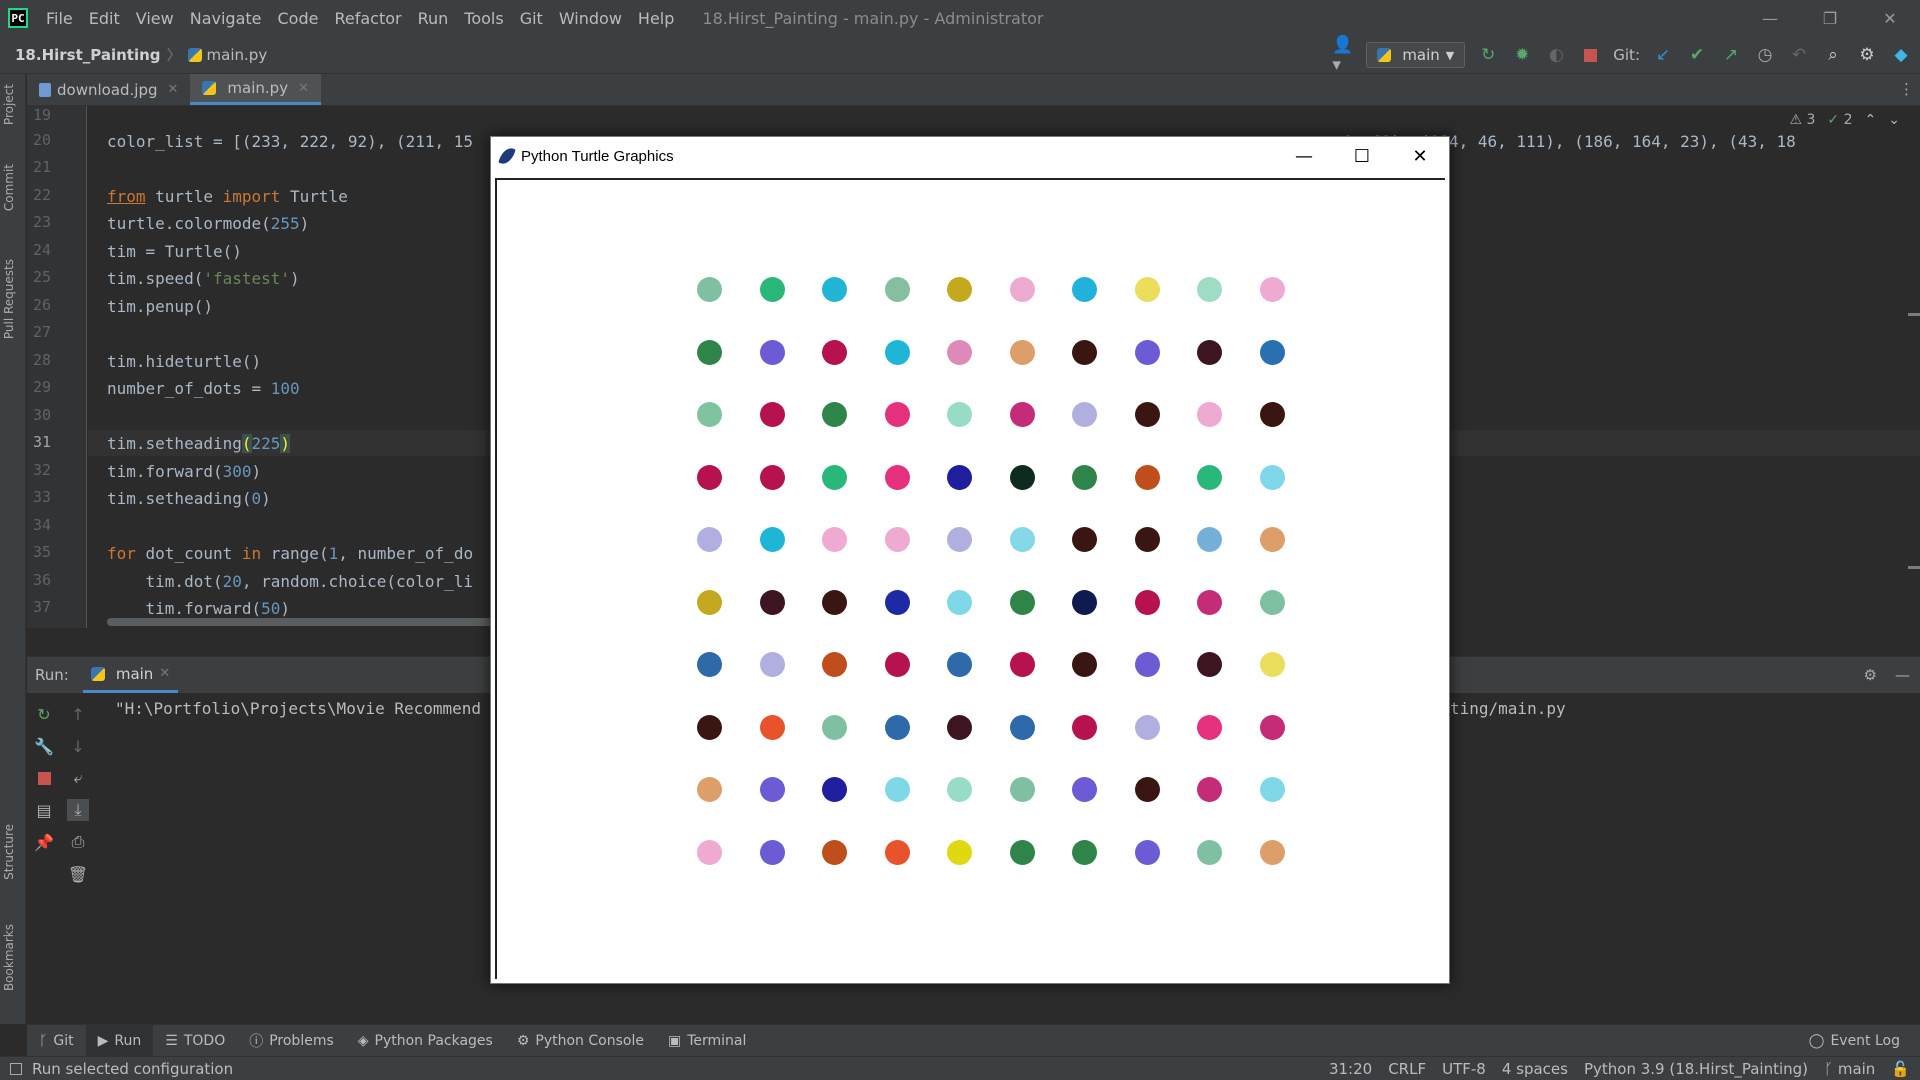  I want to click on menu-code: Code, so click(298, 18).